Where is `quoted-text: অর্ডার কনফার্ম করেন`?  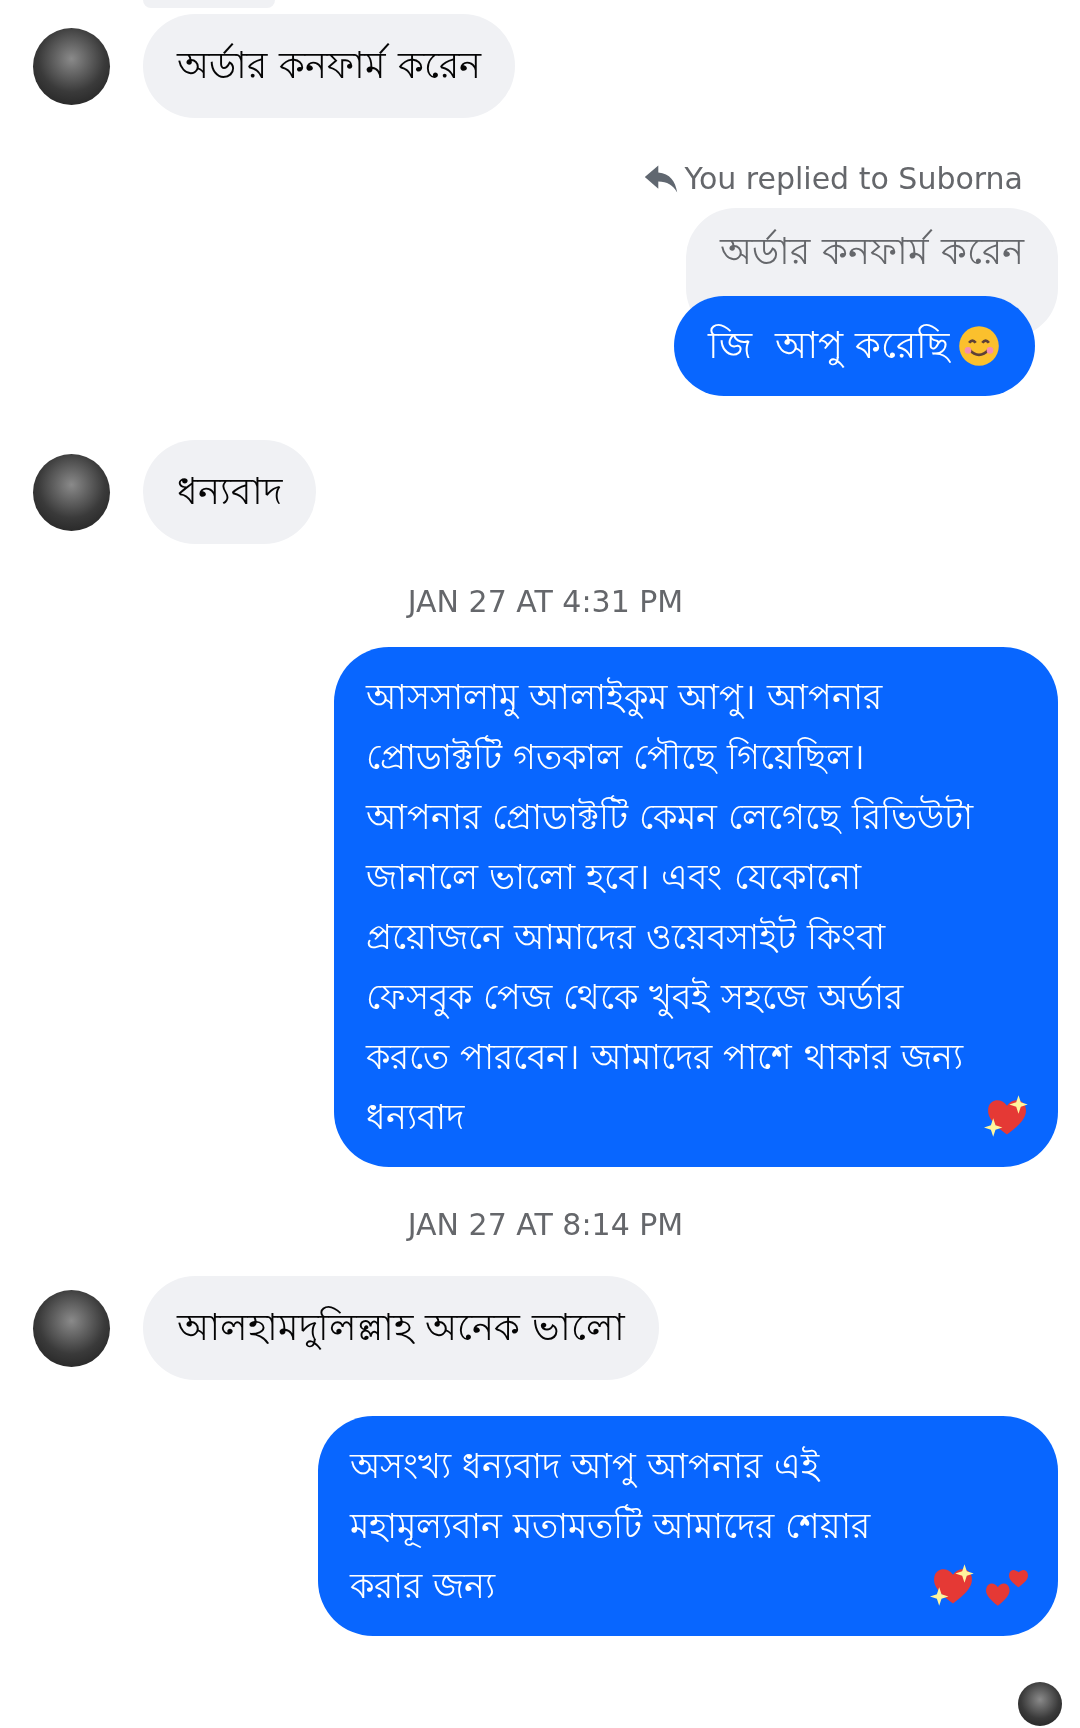
quoted-text: অর্ডার কনফার্ম করেন is located at coordinates (872, 251).